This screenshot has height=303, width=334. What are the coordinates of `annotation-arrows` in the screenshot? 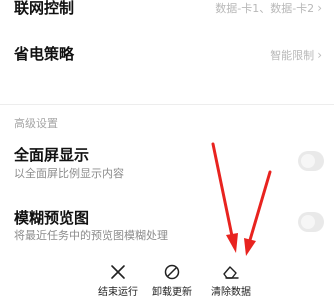 It's located at (241, 199).